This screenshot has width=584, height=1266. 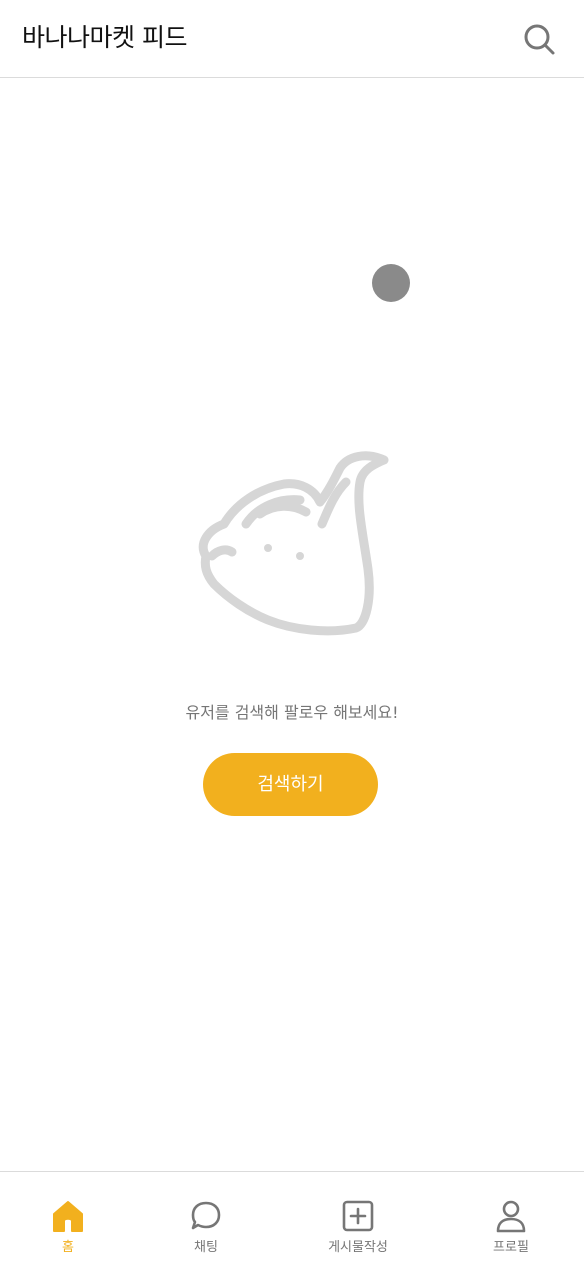 I want to click on home-icon, so click(x=68, y=1216).